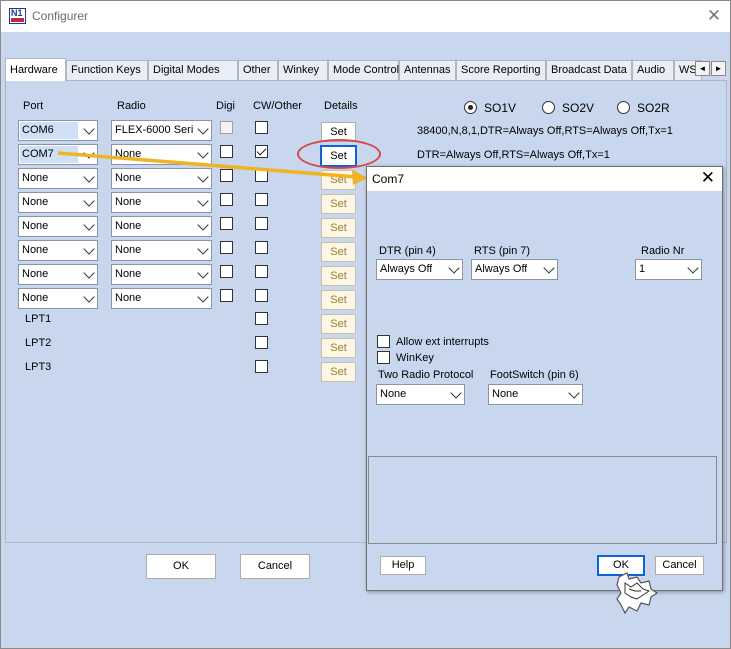 The height and width of the screenshot is (649, 731). Describe the element at coordinates (426, 375) in the screenshot. I see `two-radio-protocol-label: Two Radio Protocol` at that location.